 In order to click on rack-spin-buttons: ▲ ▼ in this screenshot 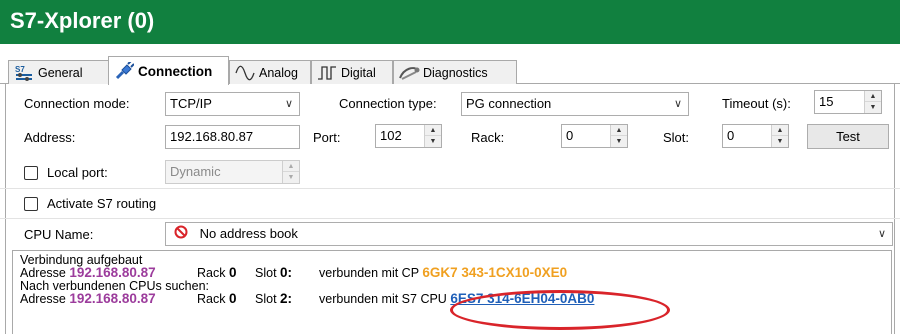, I will do `click(618, 136)`.